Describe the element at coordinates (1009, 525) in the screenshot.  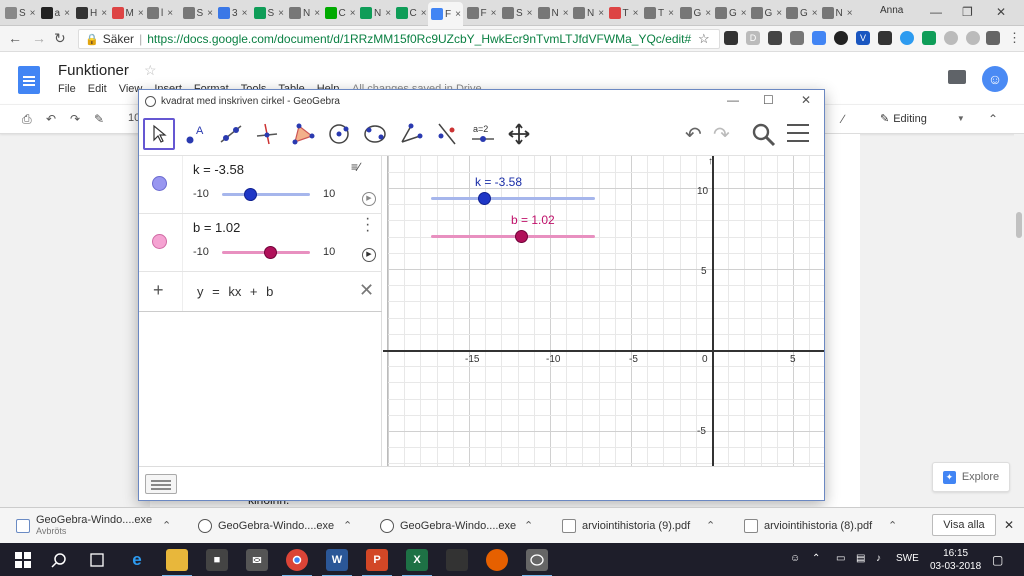
I see `close-download-bar-icon: ✕` at that location.